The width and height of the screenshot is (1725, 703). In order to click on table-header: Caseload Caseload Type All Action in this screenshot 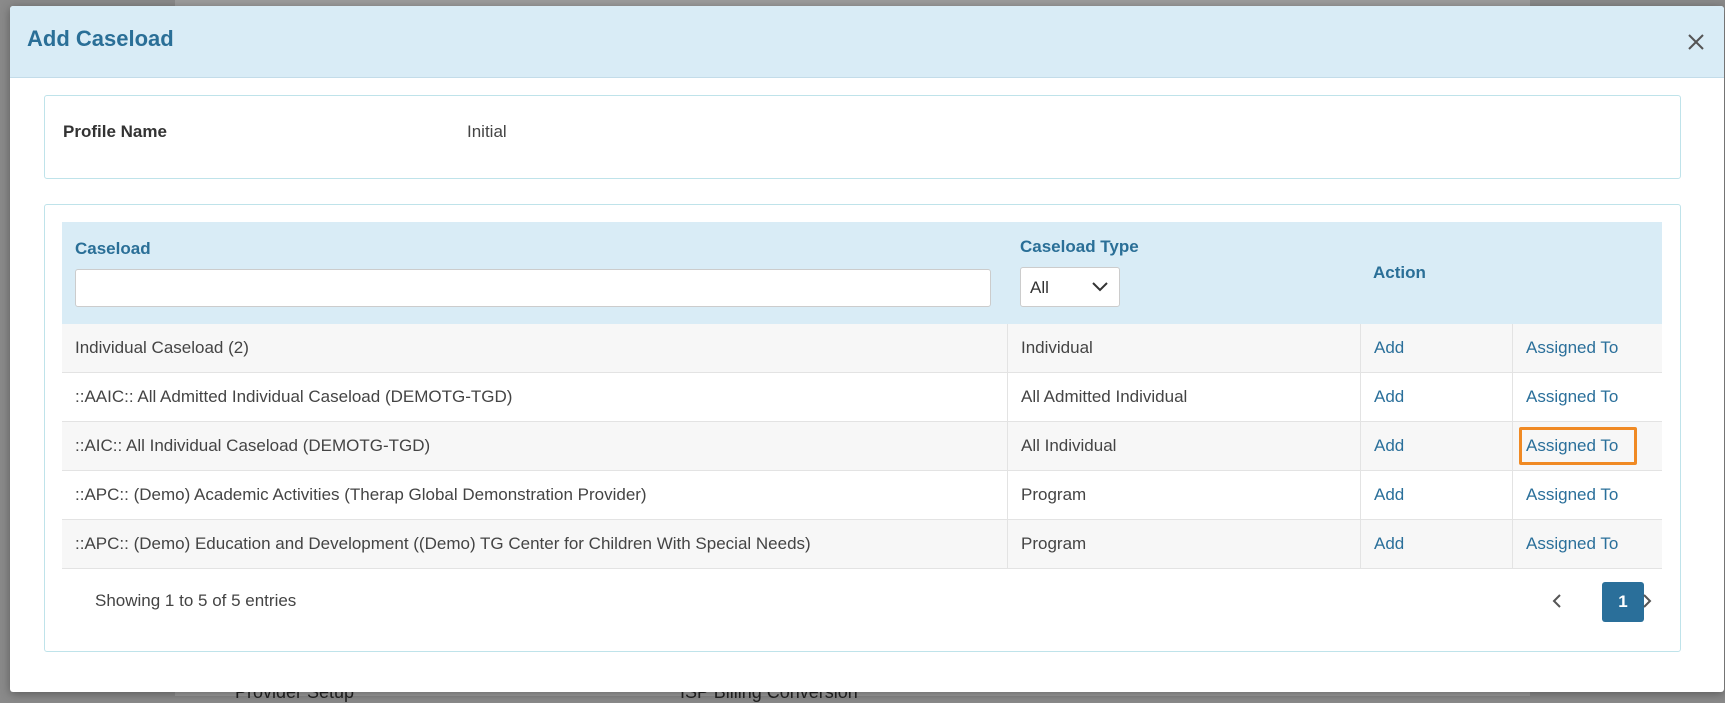, I will do `click(862, 273)`.